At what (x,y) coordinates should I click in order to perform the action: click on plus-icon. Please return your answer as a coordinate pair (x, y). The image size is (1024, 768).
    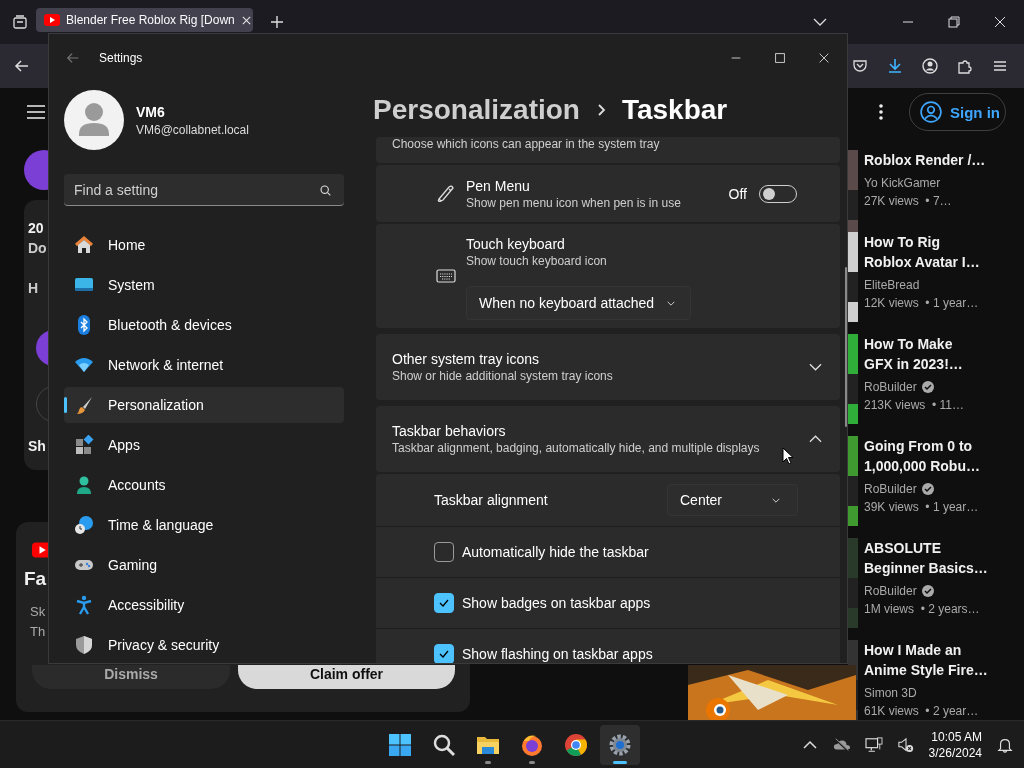
    Looking at the image, I should click on (277, 22).